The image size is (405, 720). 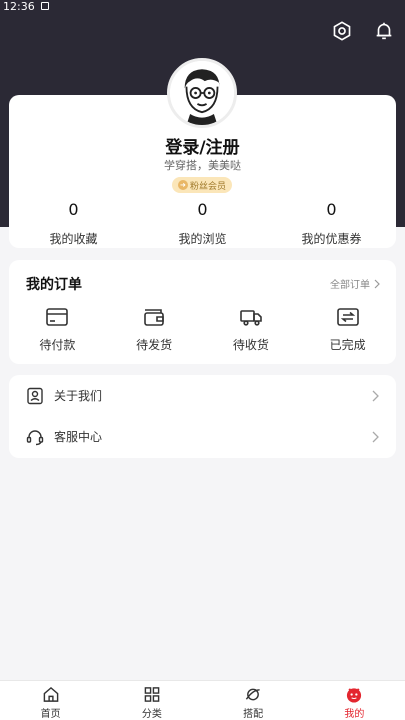 What do you see at coordinates (251, 318) in the screenshot?
I see `truck-icon` at bounding box center [251, 318].